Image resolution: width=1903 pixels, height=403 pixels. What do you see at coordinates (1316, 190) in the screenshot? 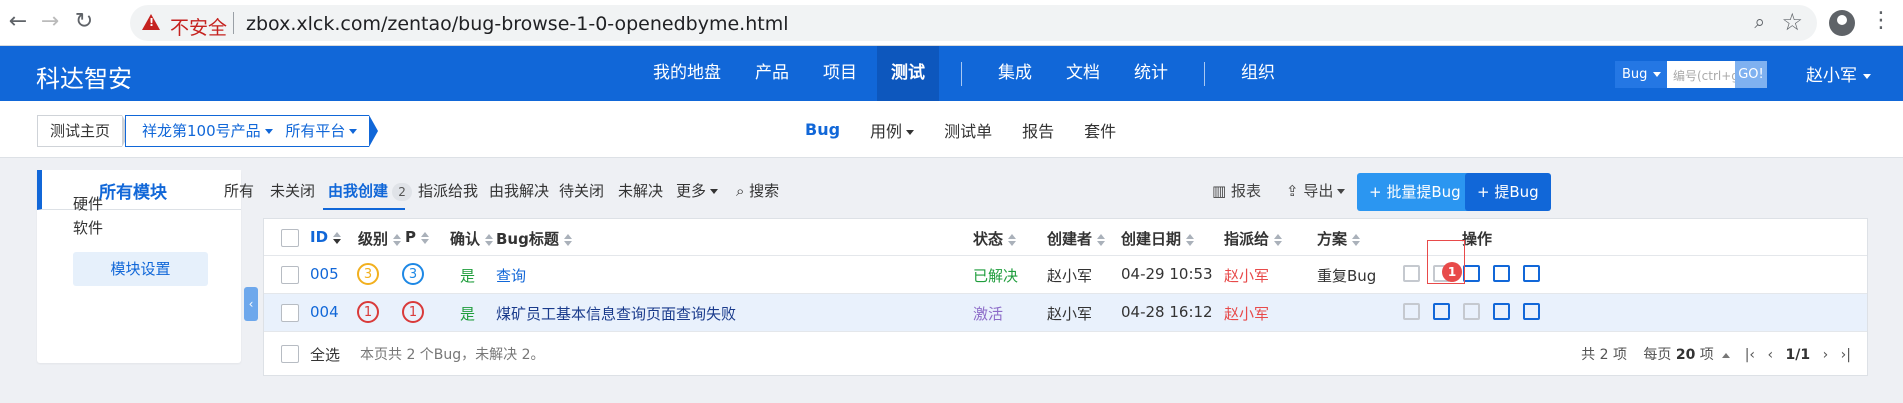
I see `export-button: ⇪ 导出` at bounding box center [1316, 190].